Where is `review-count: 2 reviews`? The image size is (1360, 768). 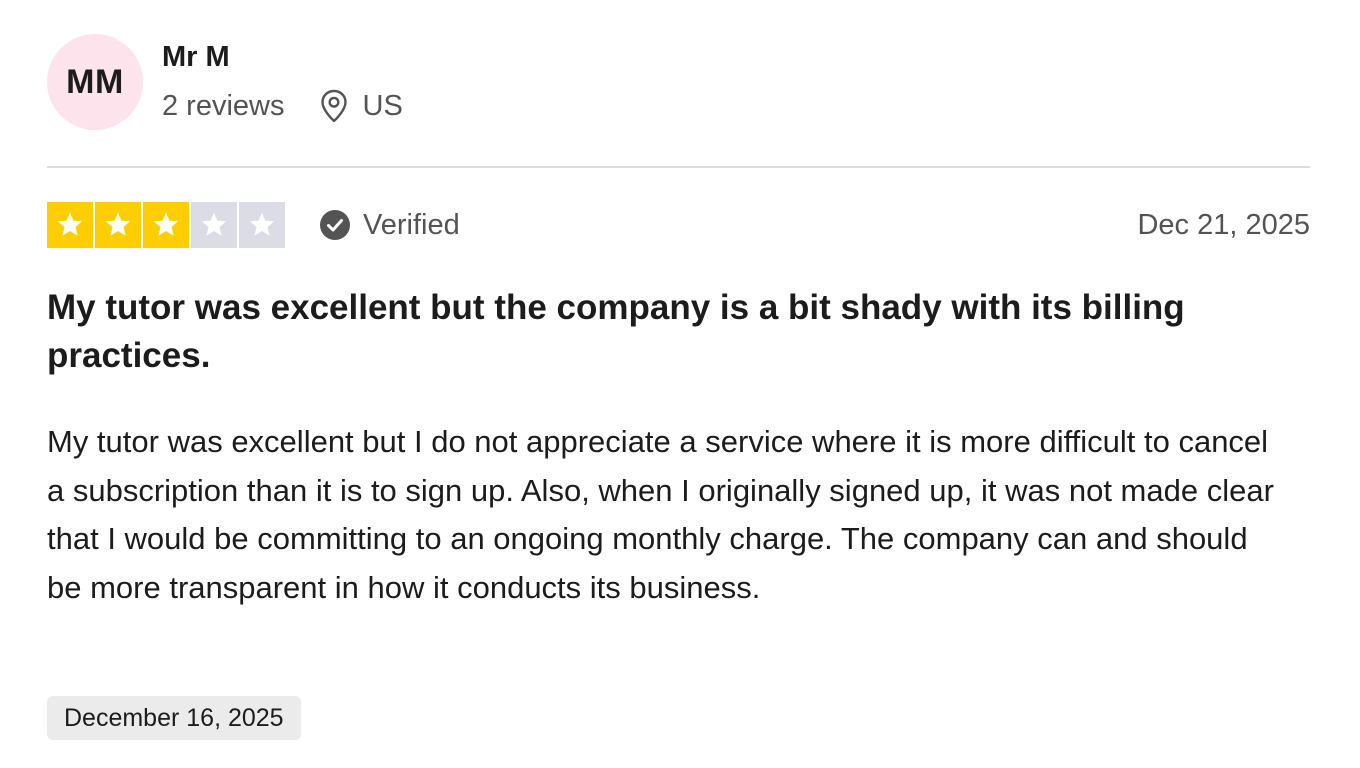 review-count: 2 reviews is located at coordinates (223, 105).